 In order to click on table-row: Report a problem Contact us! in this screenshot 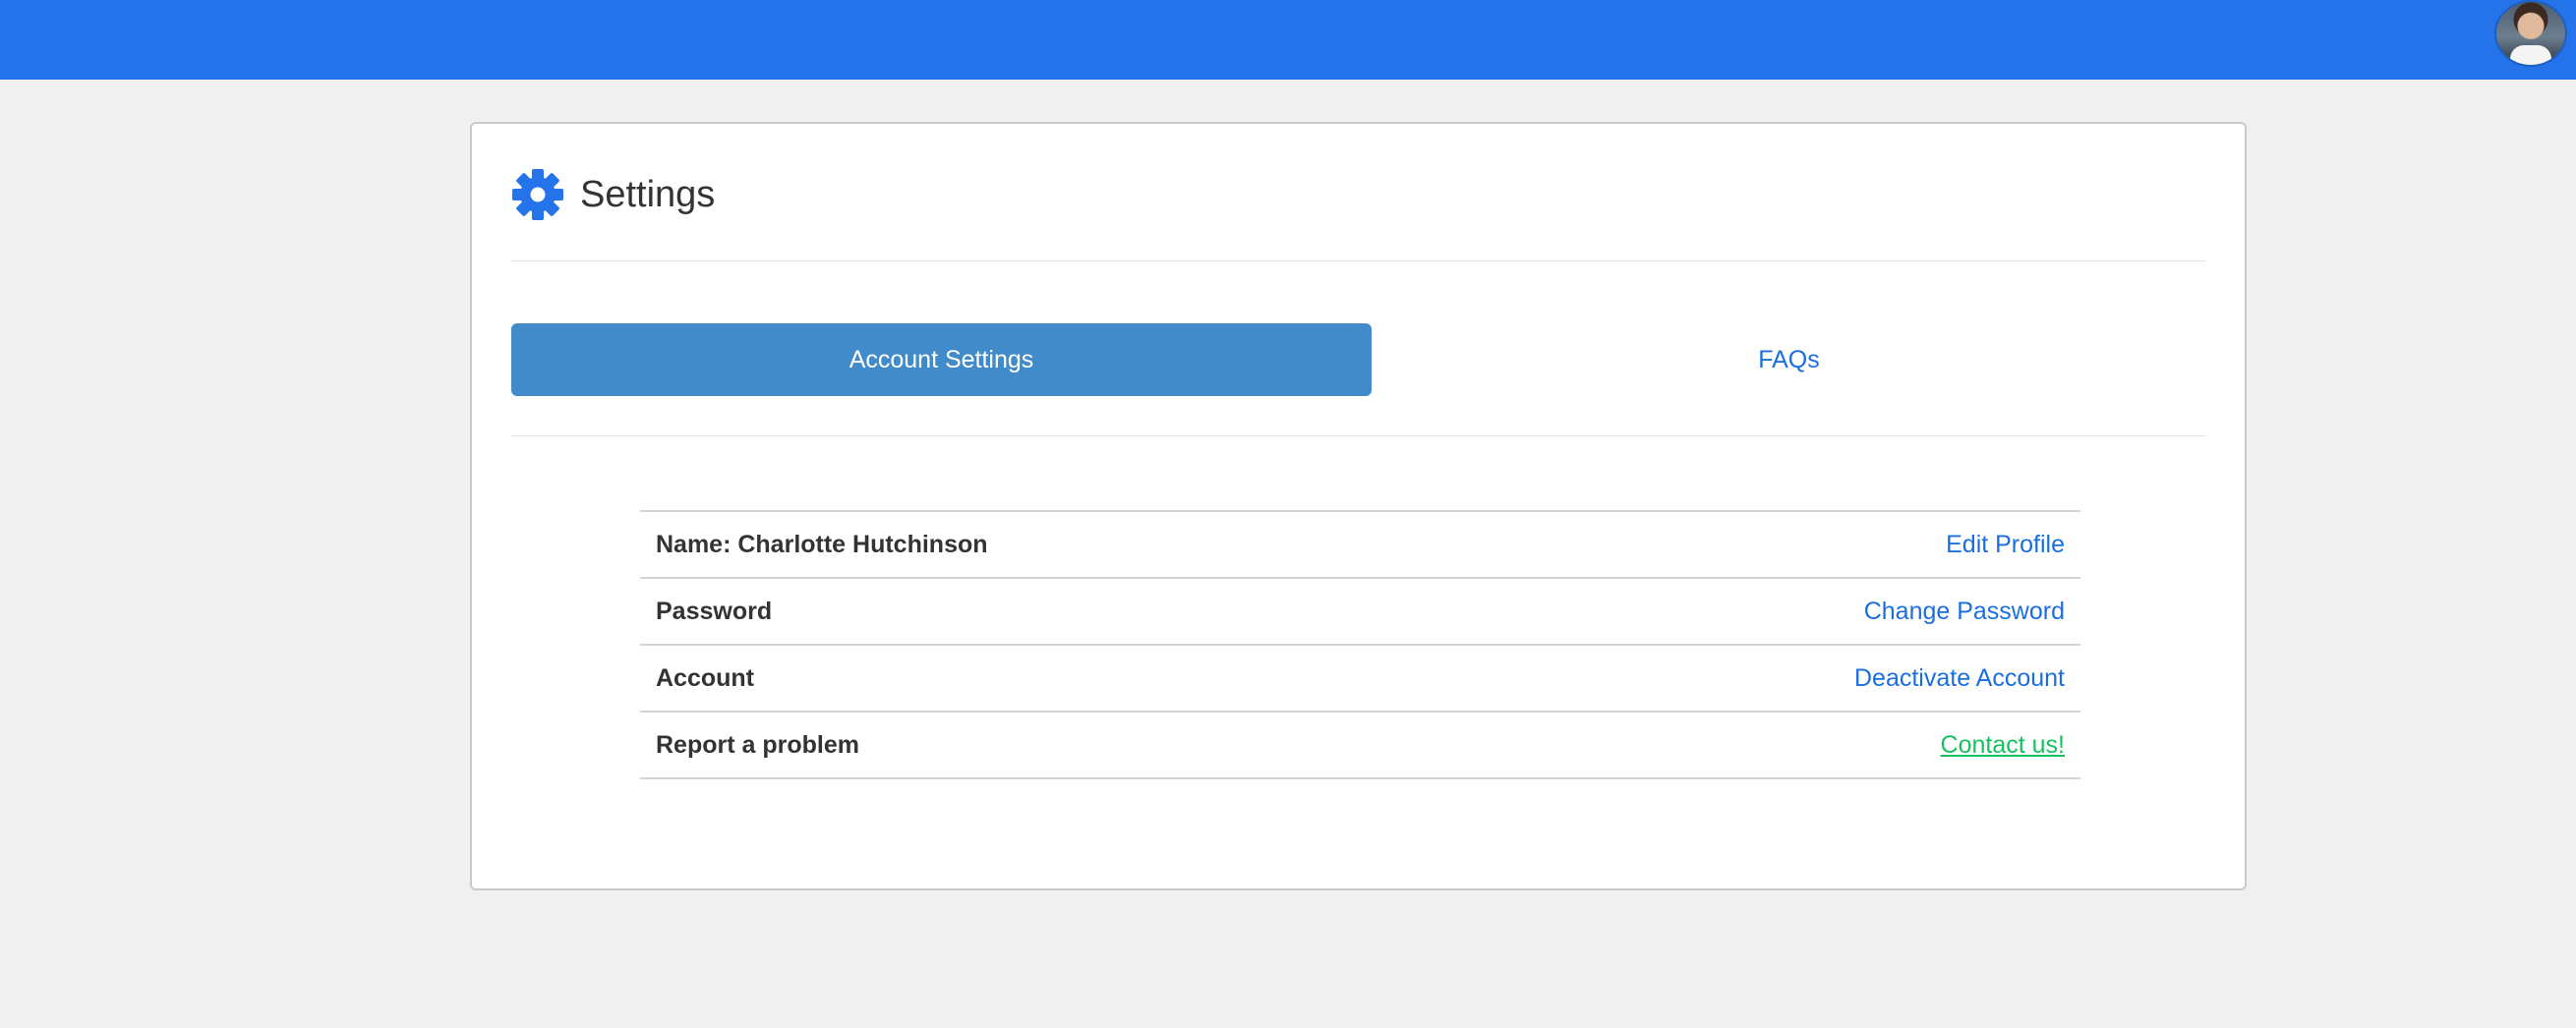, I will do `click(1360, 745)`.